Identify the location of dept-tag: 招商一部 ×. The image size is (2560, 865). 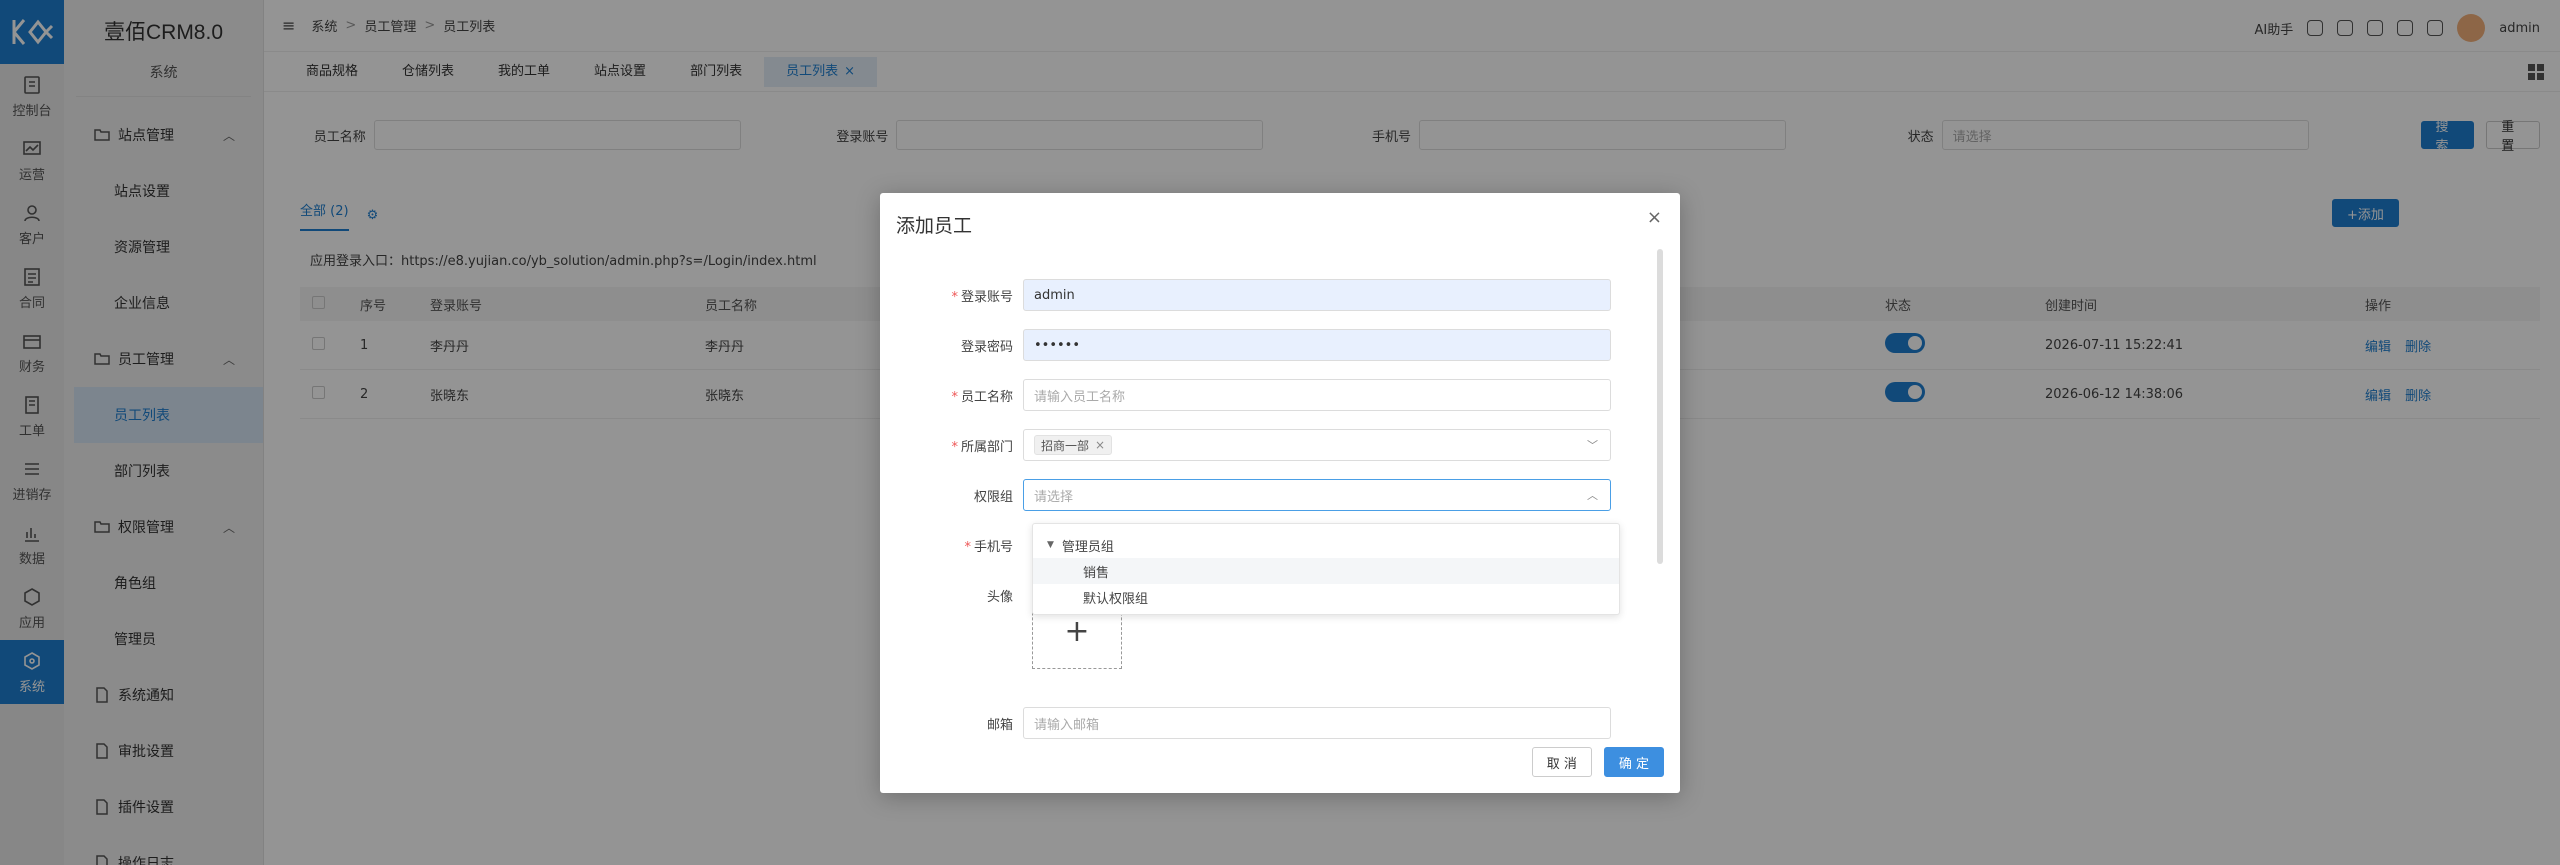
(1073, 445).